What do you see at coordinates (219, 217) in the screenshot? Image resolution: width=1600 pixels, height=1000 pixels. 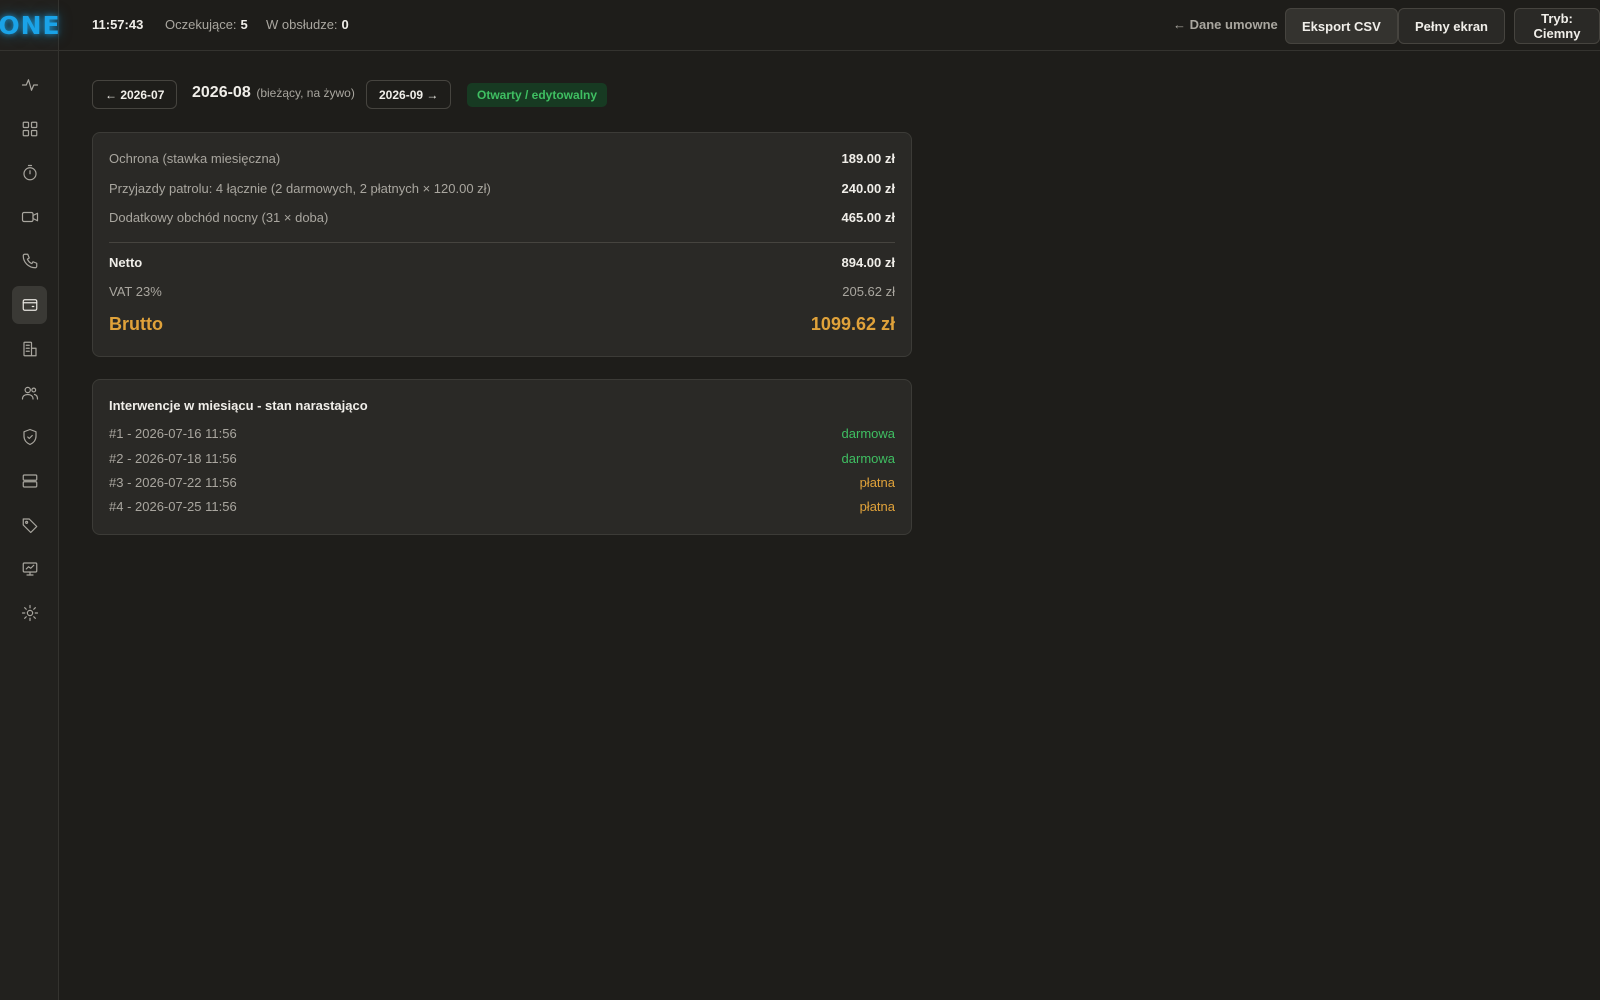 I see `summary-line-label: Dodatkowy obchód nocny (31 × doba)` at bounding box center [219, 217].